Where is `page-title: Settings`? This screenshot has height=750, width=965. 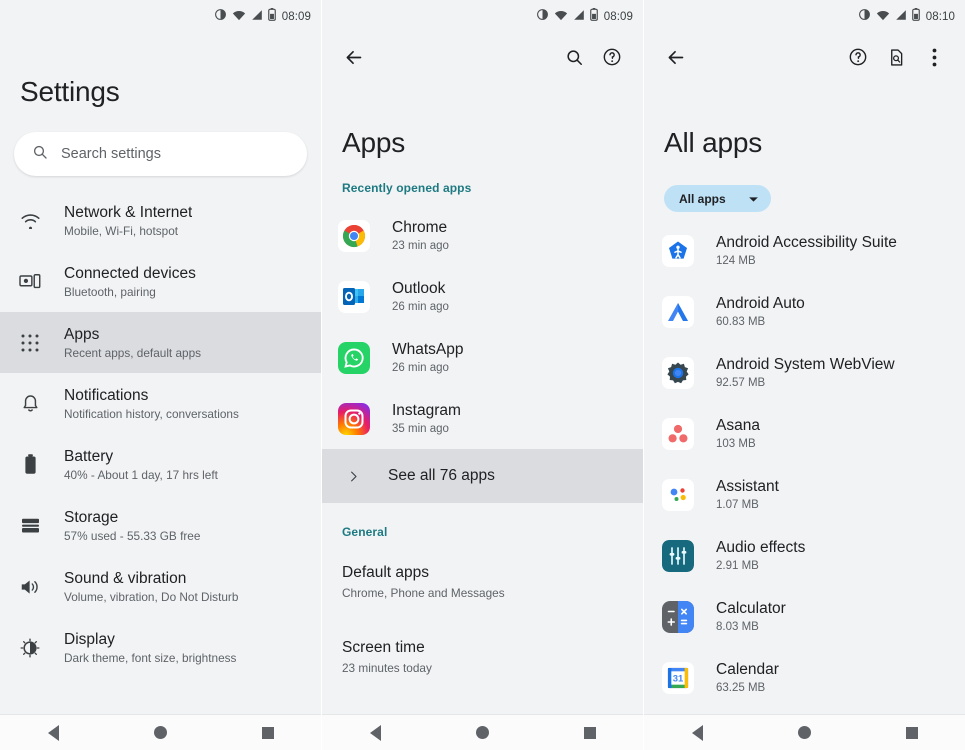
page-title: Settings is located at coordinates (70, 91).